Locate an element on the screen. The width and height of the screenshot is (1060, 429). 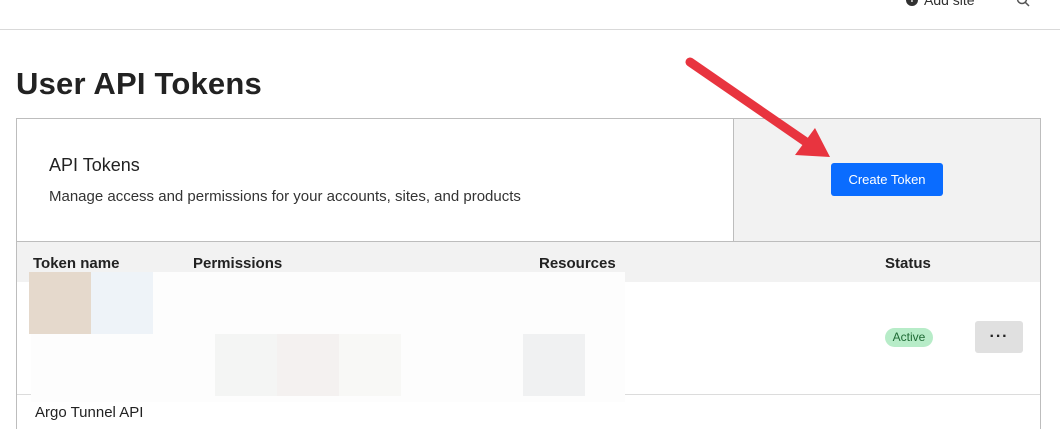
ellipsis-icon: ··· is located at coordinates (999, 336).